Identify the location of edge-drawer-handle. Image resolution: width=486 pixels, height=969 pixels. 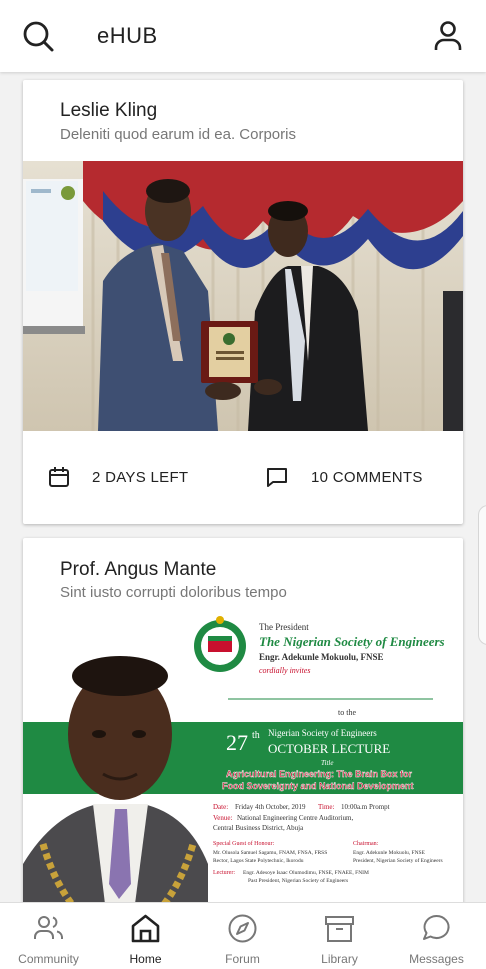
(482, 575).